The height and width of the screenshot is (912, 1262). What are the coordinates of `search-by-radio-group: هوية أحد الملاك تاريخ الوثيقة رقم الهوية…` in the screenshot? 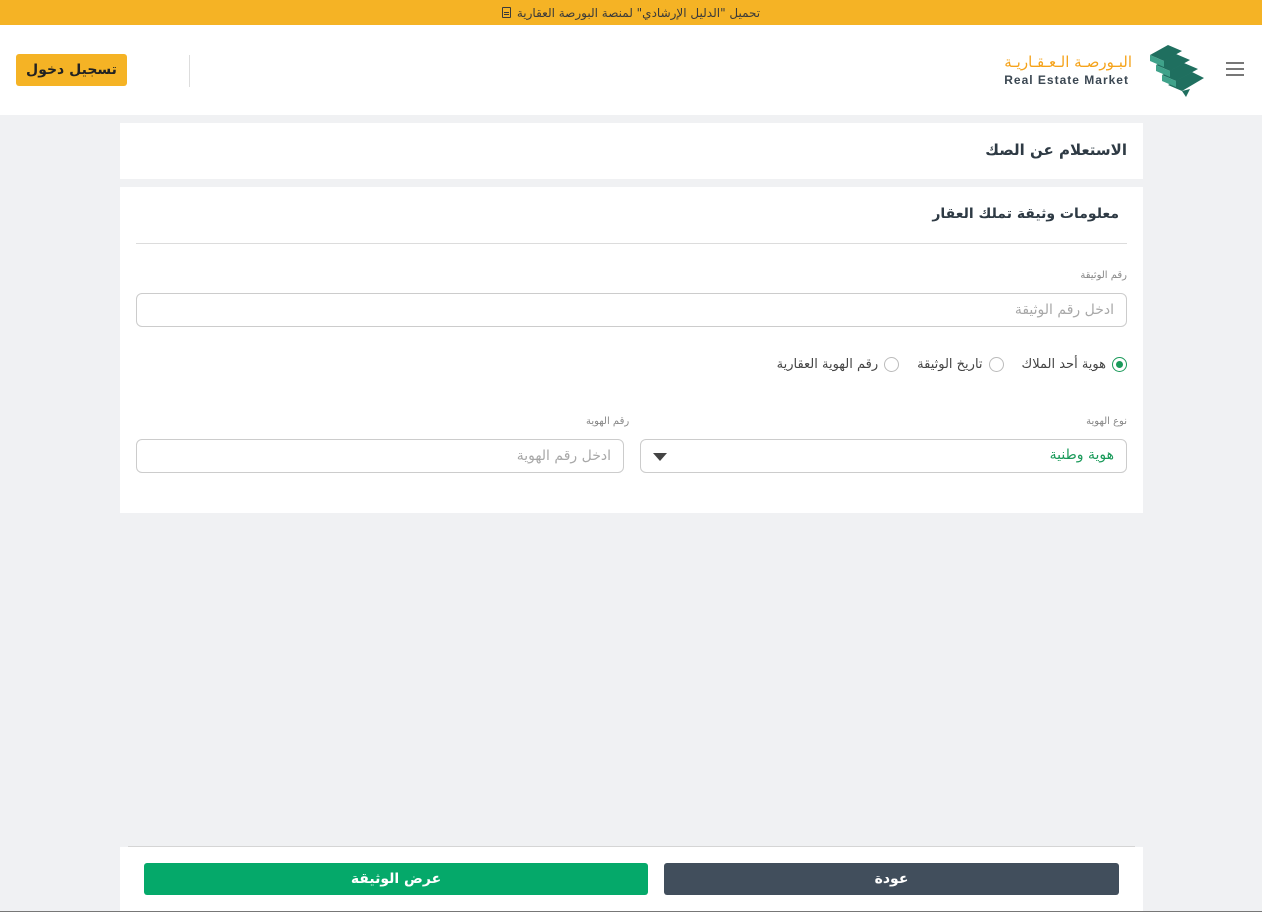 It's located at (952, 364).